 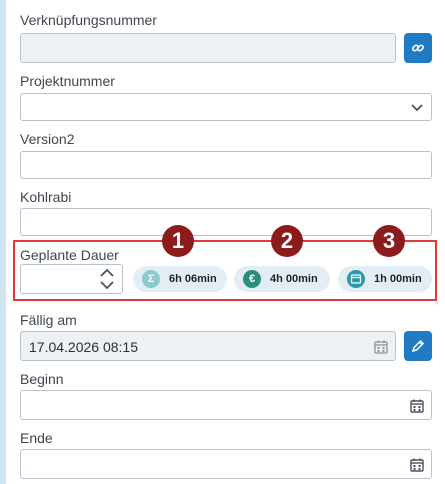 I want to click on version2-label: Version2, so click(x=47, y=139).